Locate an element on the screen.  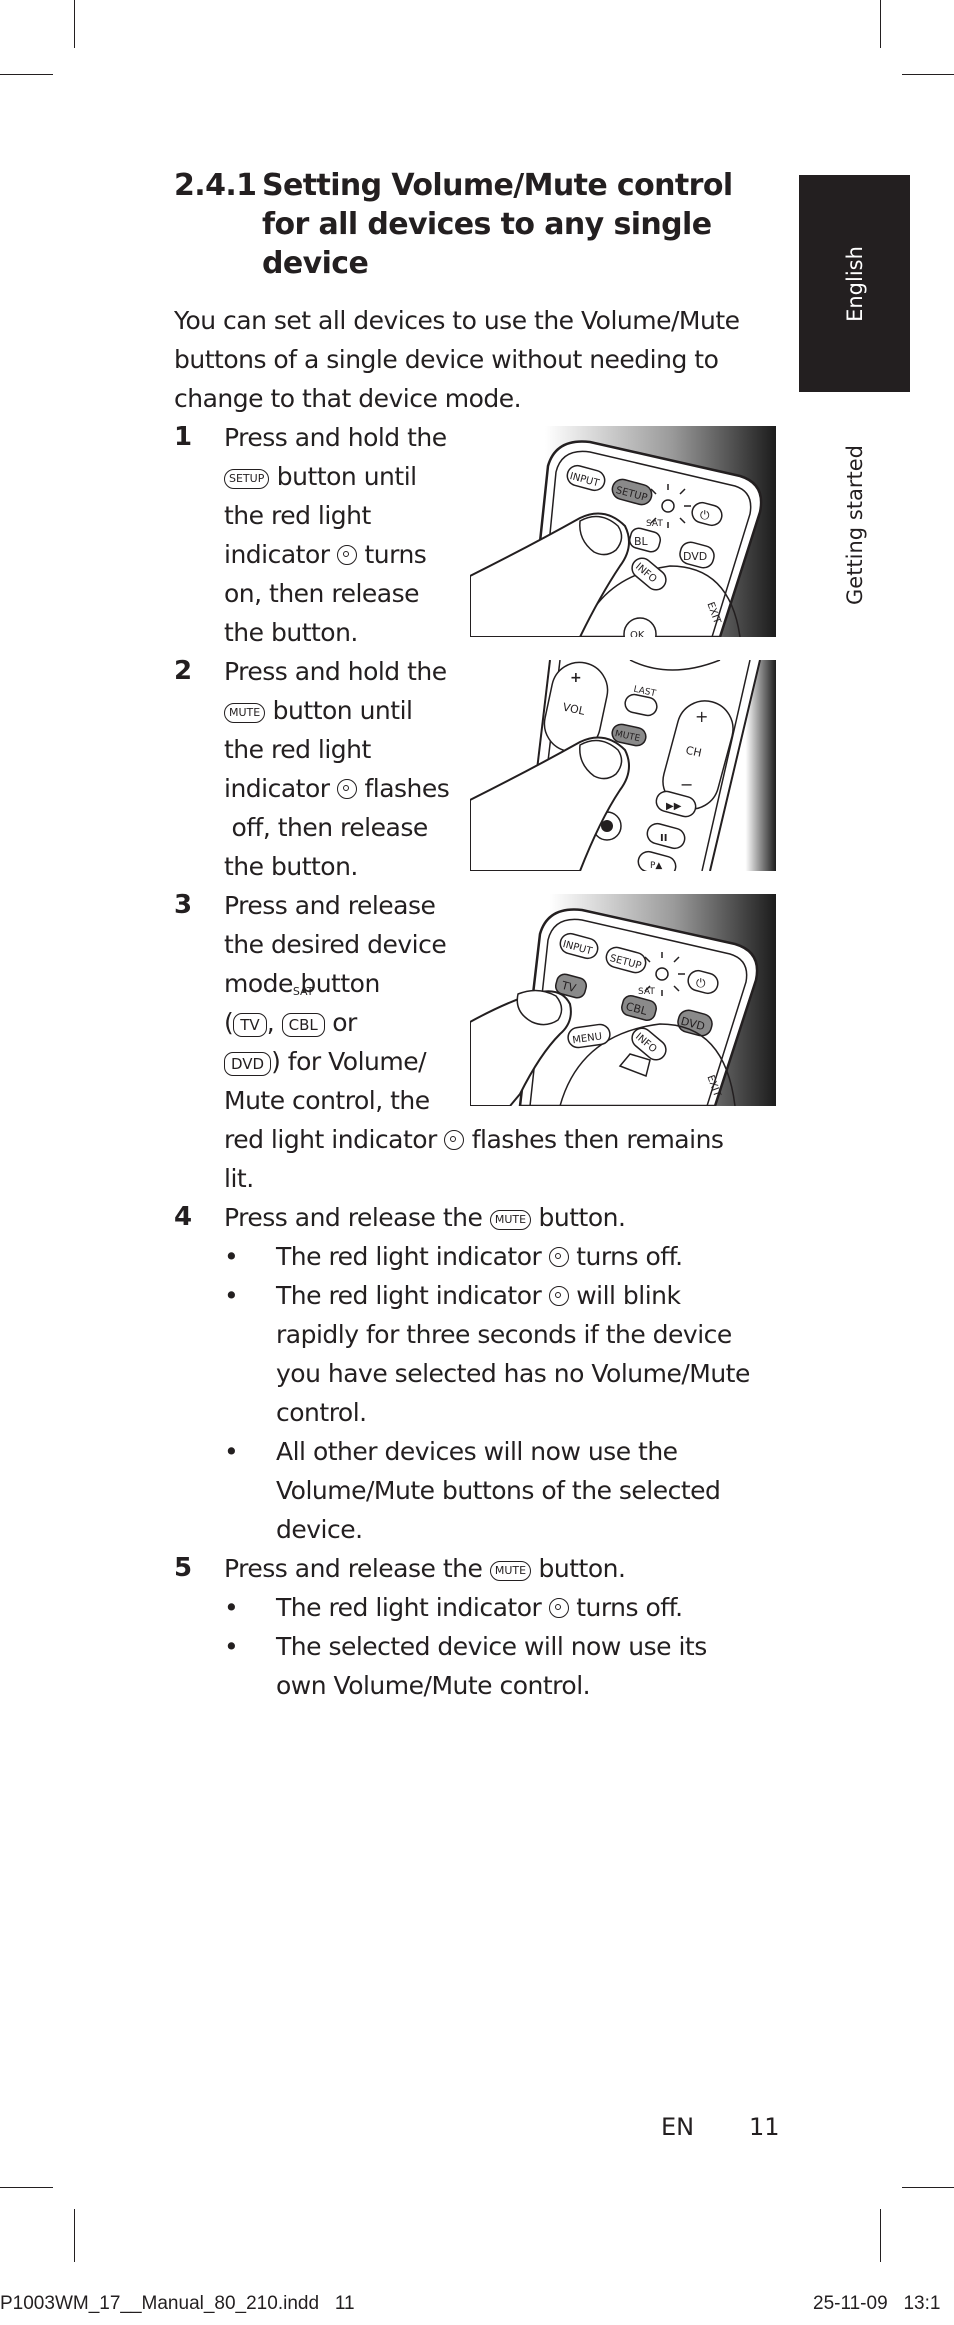
bullet-text: will blink is located at coordinates (628, 1295).